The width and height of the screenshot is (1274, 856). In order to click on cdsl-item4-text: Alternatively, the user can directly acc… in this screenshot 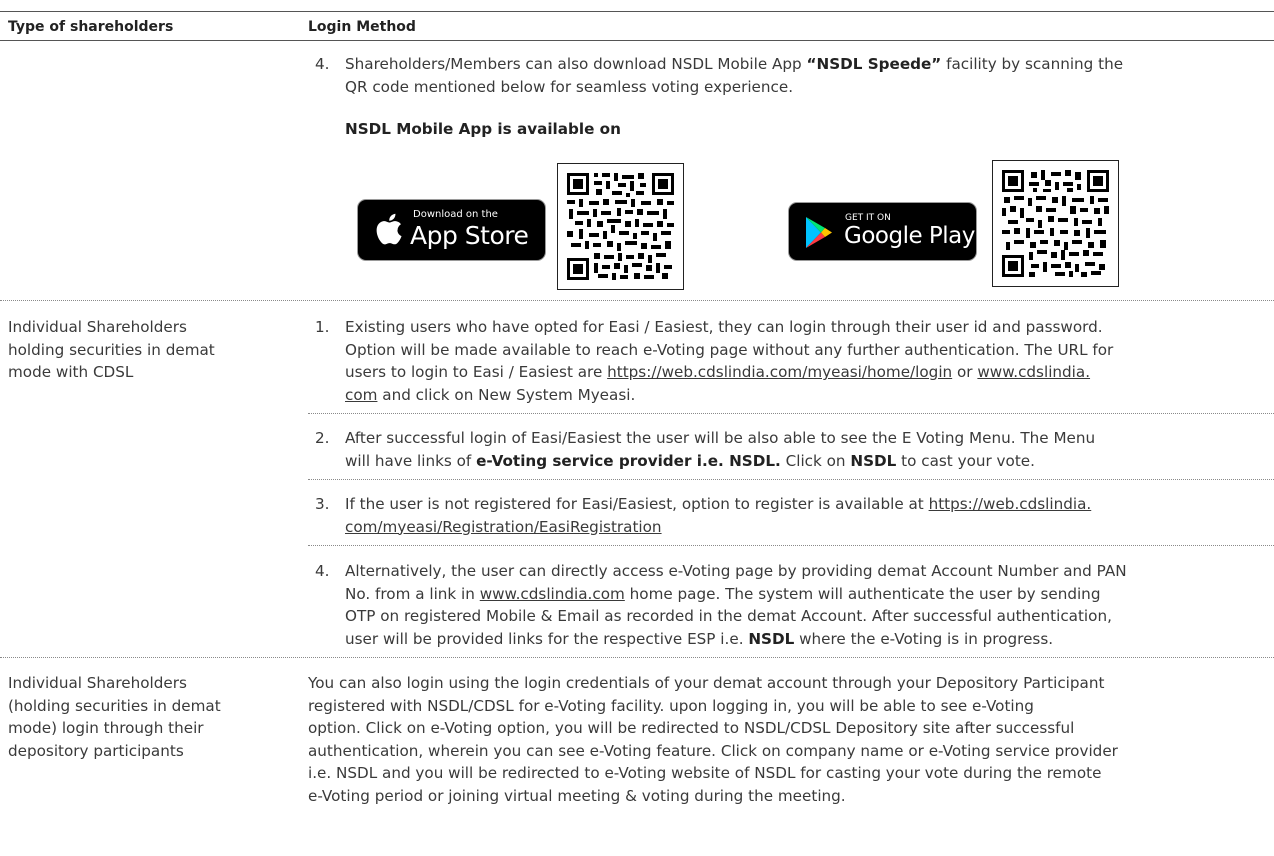, I will do `click(736, 605)`.